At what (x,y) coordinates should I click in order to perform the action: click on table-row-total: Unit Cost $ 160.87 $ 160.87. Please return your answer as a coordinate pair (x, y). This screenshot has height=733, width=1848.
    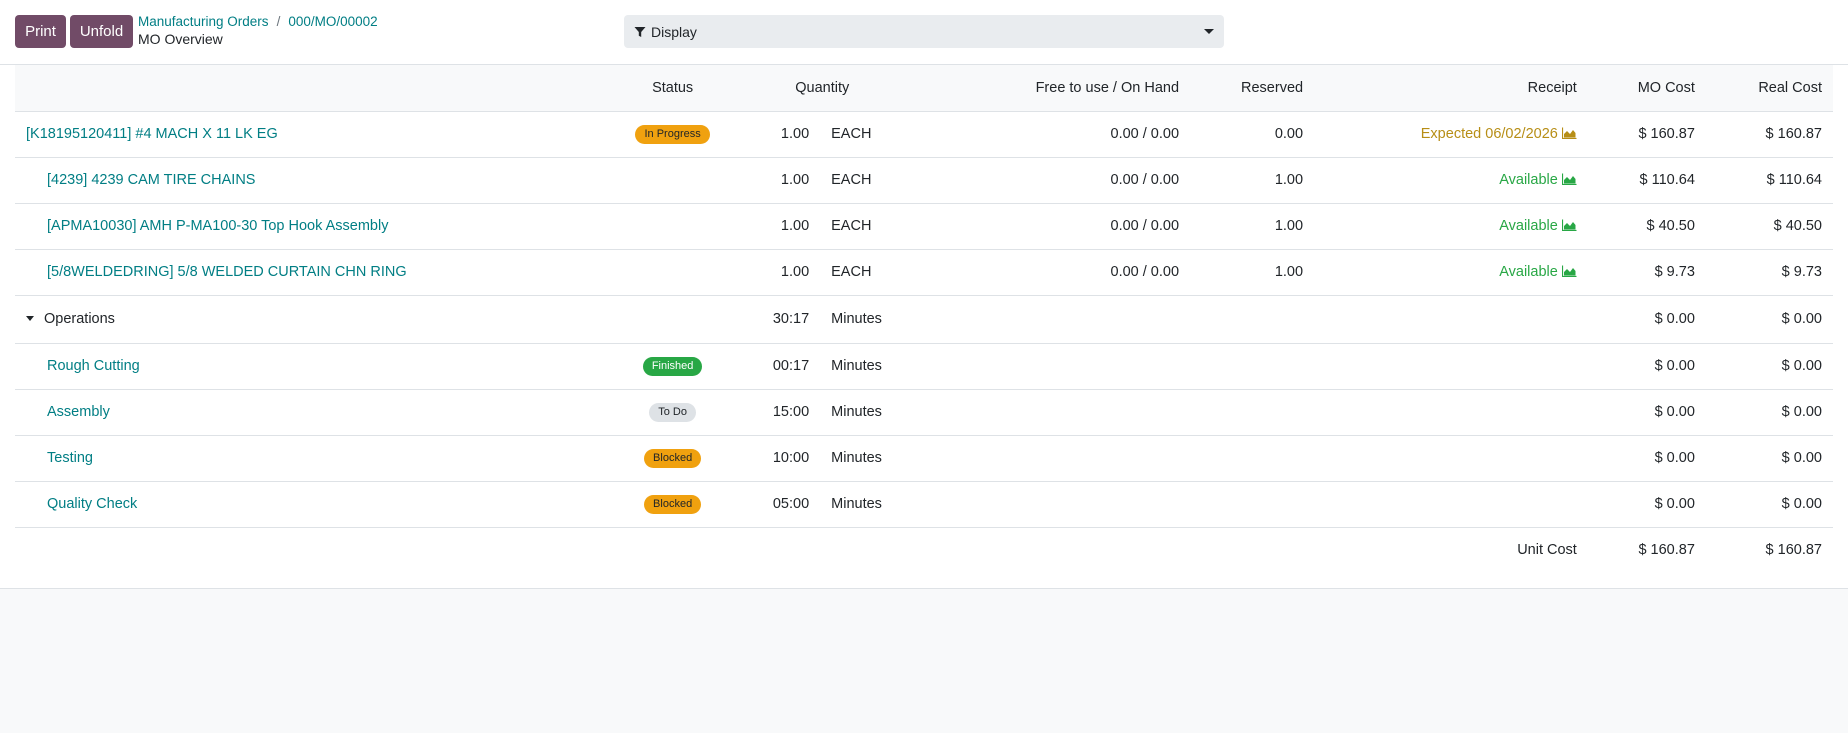
    Looking at the image, I should click on (924, 550).